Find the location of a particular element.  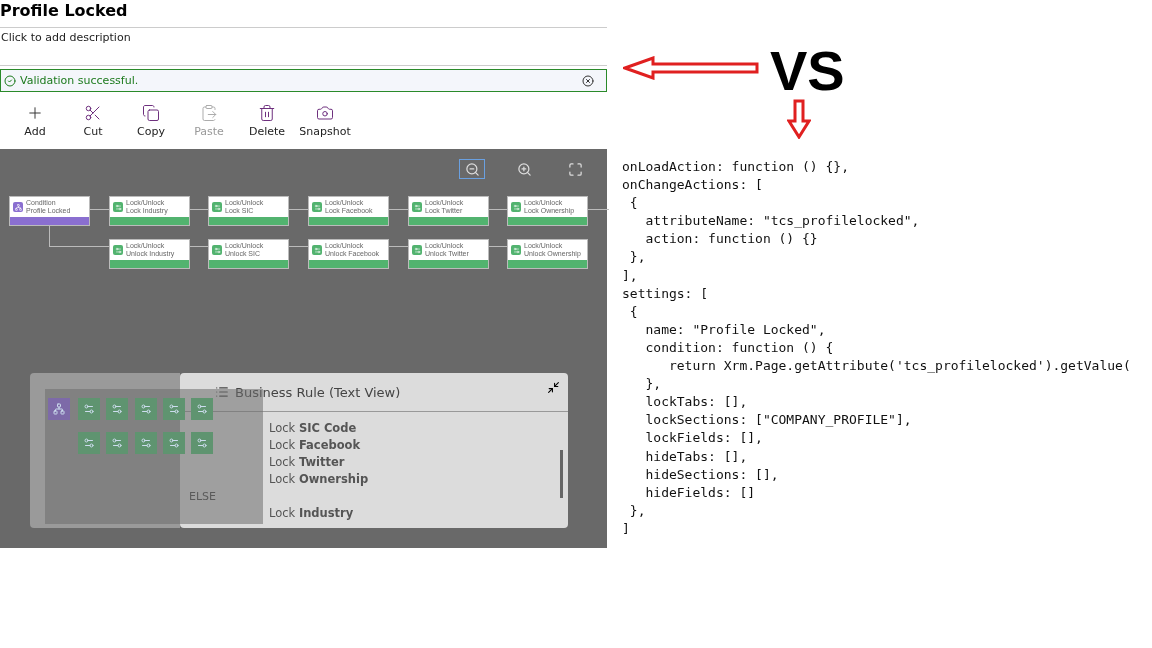

else-label: ELSE is located at coordinates (202, 496).